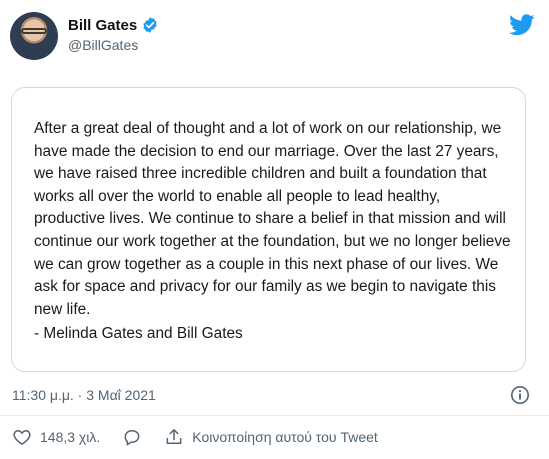 The width and height of the screenshot is (549, 459). I want to click on author-display-name: Bill Gates, so click(102, 25).